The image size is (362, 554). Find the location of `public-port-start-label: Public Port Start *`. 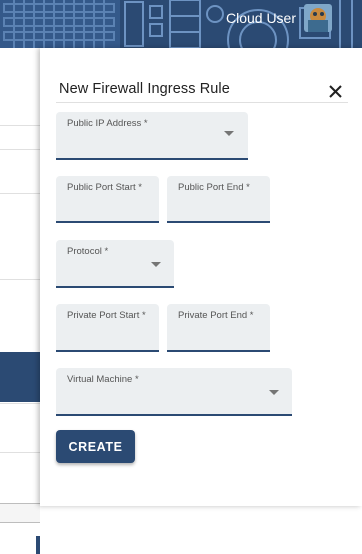

public-port-start-label: Public Port Start * is located at coordinates (104, 187).